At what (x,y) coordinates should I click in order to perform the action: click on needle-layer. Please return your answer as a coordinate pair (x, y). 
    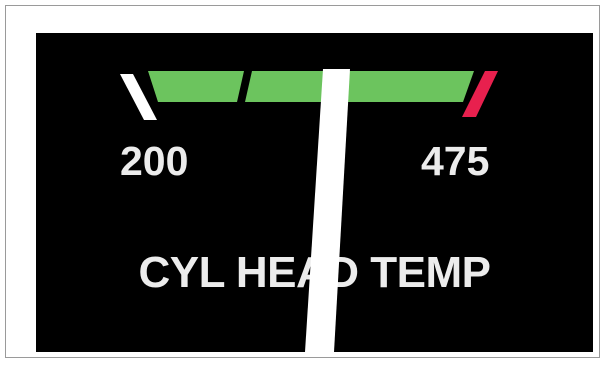
    Looking at the image, I should click on (327, 210).